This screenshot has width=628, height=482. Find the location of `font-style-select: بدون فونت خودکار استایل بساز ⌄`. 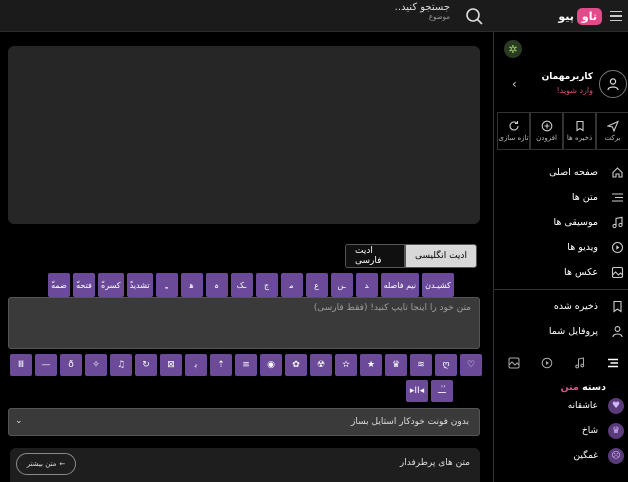

font-style-select: بدون فونت خودکار استایل بساز ⌄ is located at coordinates (244, 422).